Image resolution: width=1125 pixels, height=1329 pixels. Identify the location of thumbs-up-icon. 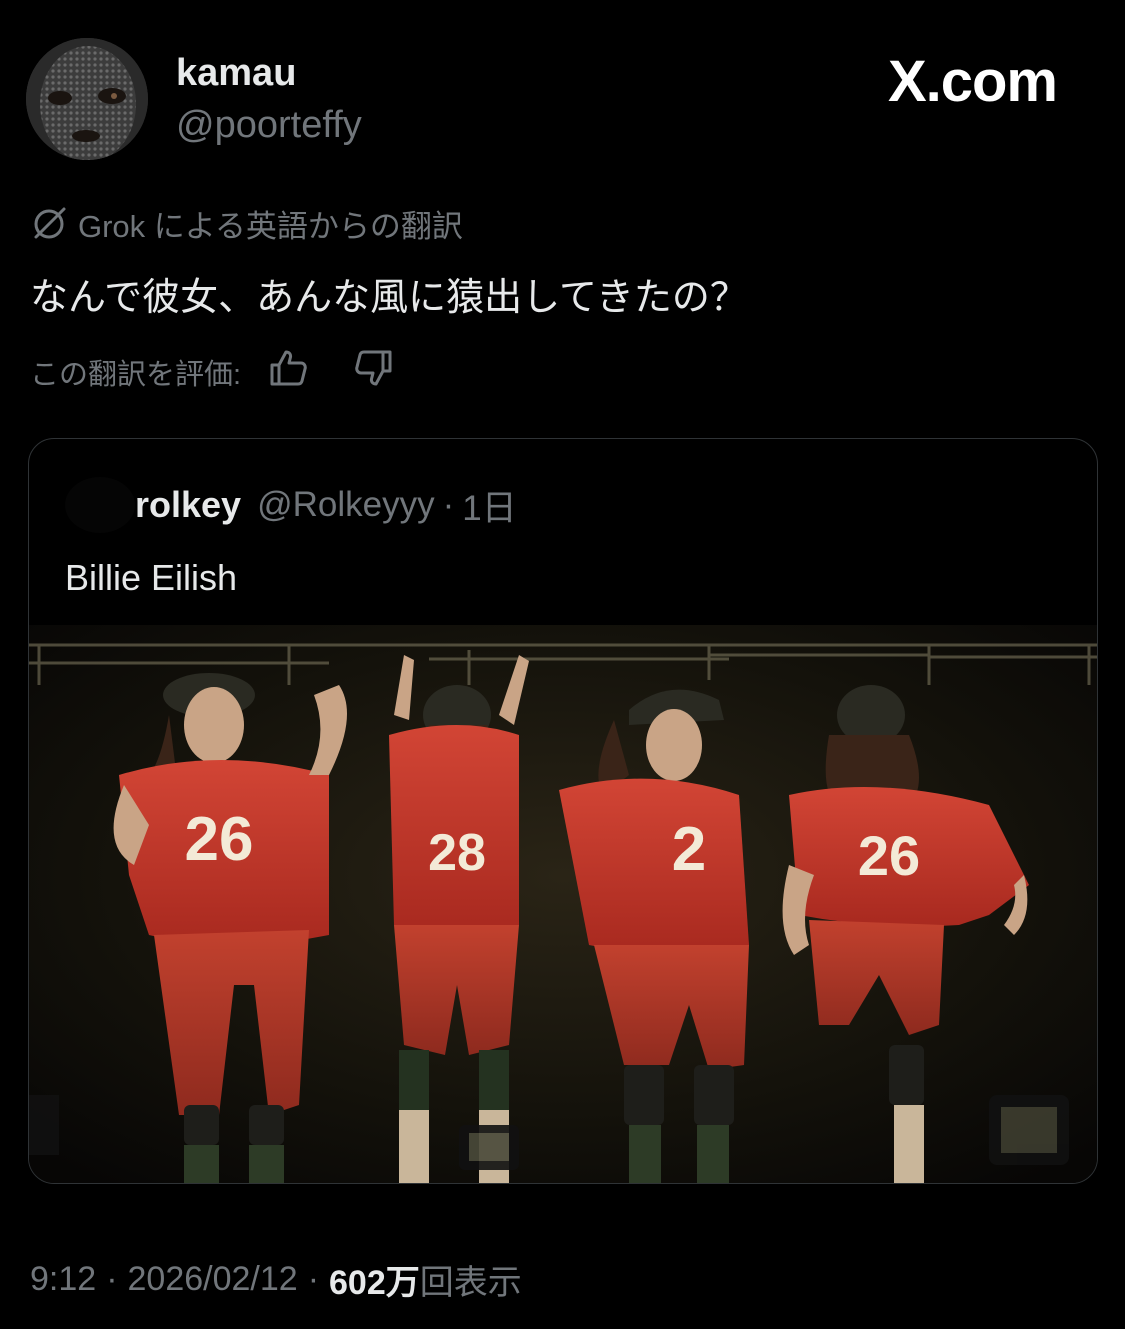
(289, 372).